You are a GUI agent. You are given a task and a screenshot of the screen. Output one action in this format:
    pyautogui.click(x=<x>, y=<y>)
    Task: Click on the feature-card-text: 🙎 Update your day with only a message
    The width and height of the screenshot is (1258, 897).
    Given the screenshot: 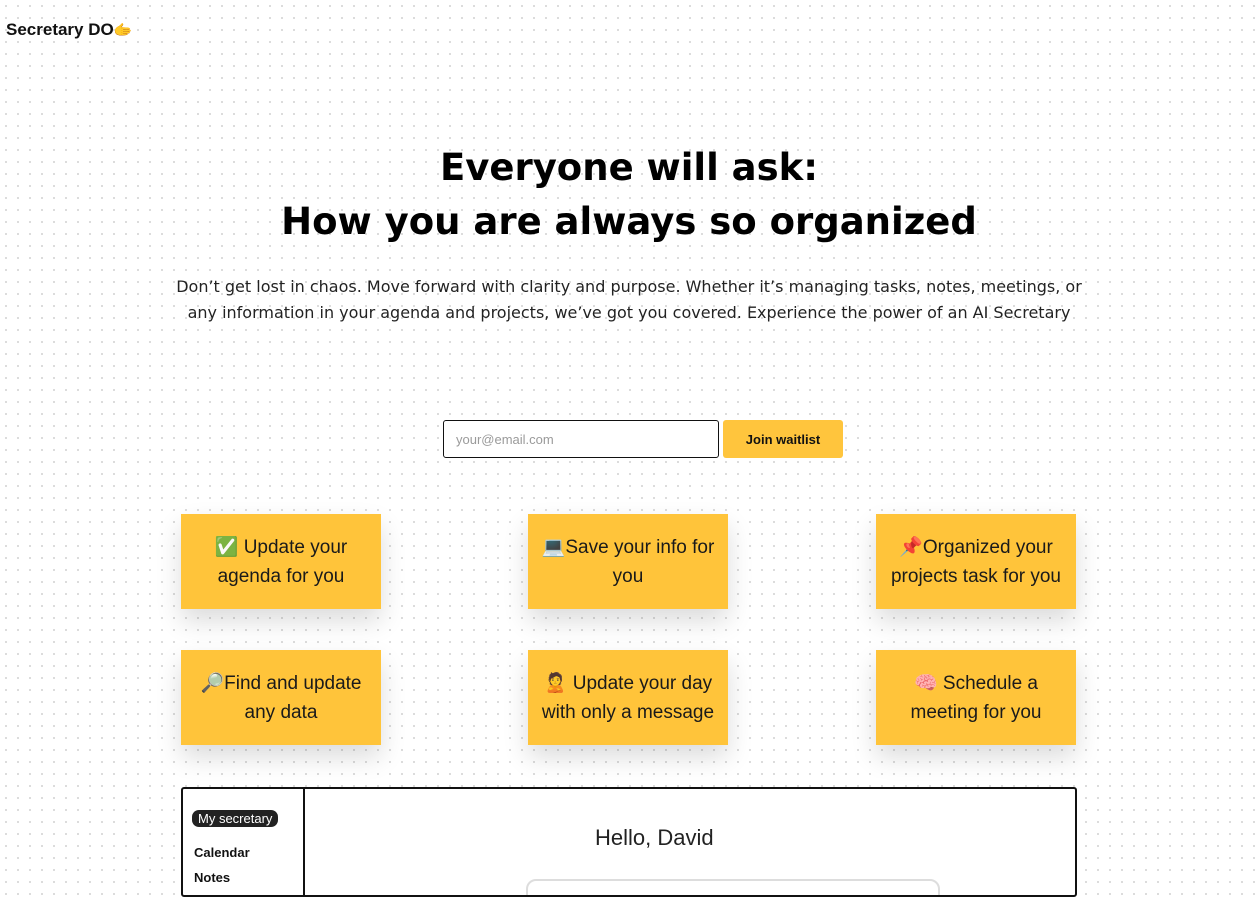 What is the action you would take?
    pyautogui.click(x=628, y=697)
    